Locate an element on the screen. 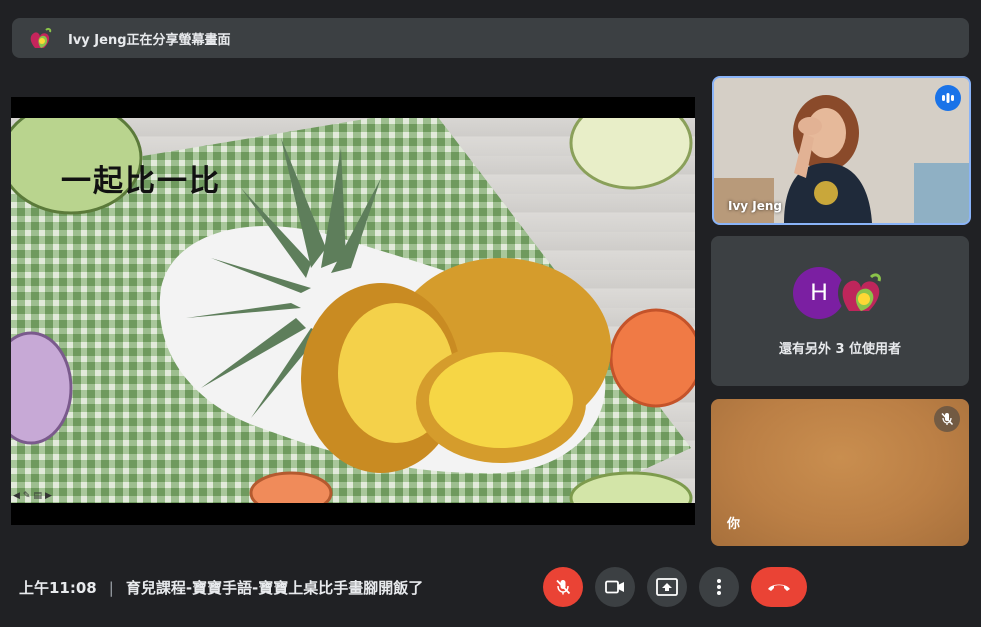  others-tile: H 還有另外 3 位使用者 is located at coordinates (840, 311).